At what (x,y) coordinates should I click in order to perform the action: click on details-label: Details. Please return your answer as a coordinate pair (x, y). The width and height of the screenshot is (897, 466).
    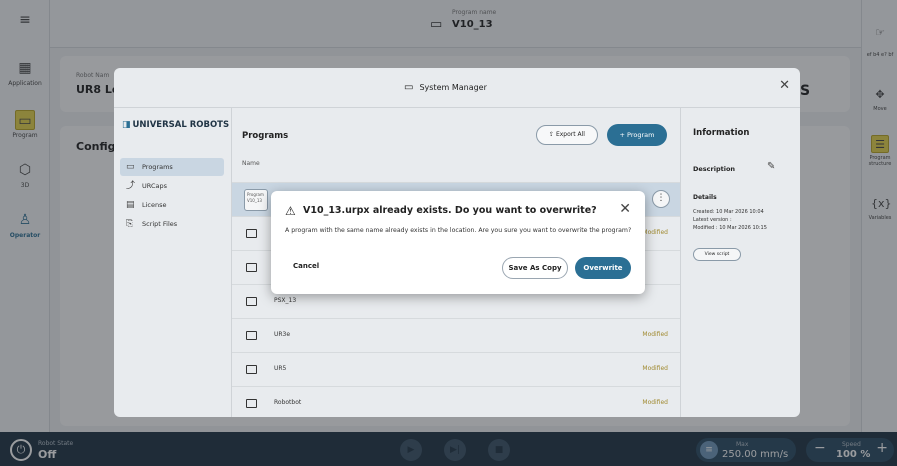
    Looking at the image, I should click on (705, 197).